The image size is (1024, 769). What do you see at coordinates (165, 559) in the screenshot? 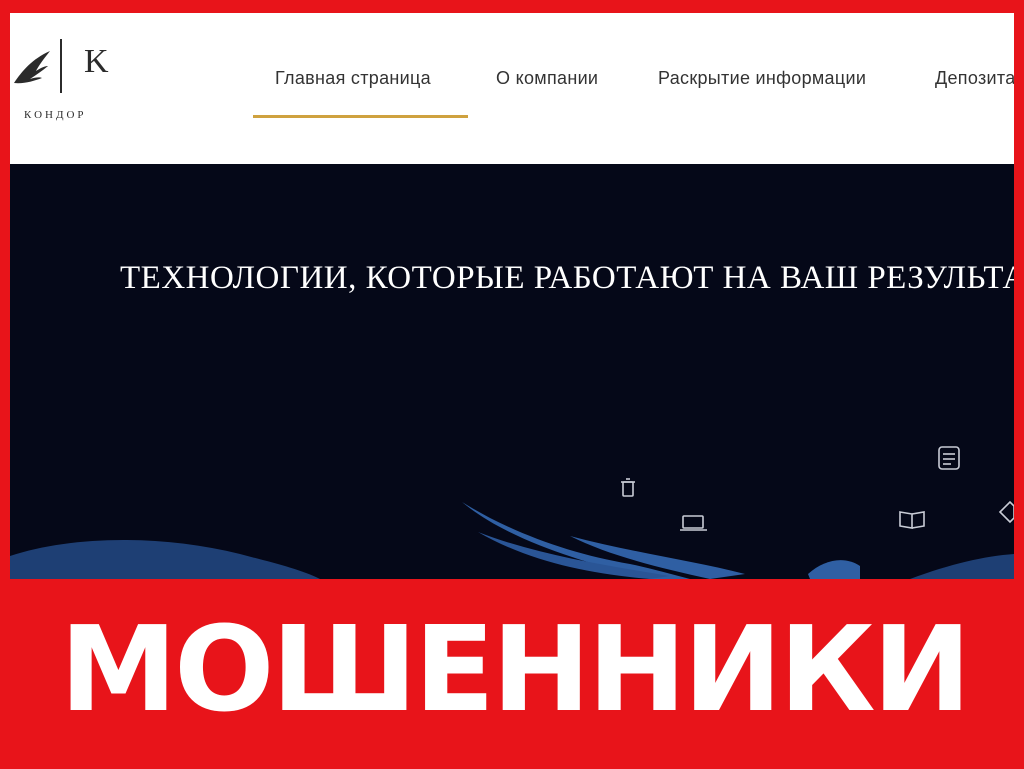
I see `wing-shape-left` at bounding box center [165, 559].